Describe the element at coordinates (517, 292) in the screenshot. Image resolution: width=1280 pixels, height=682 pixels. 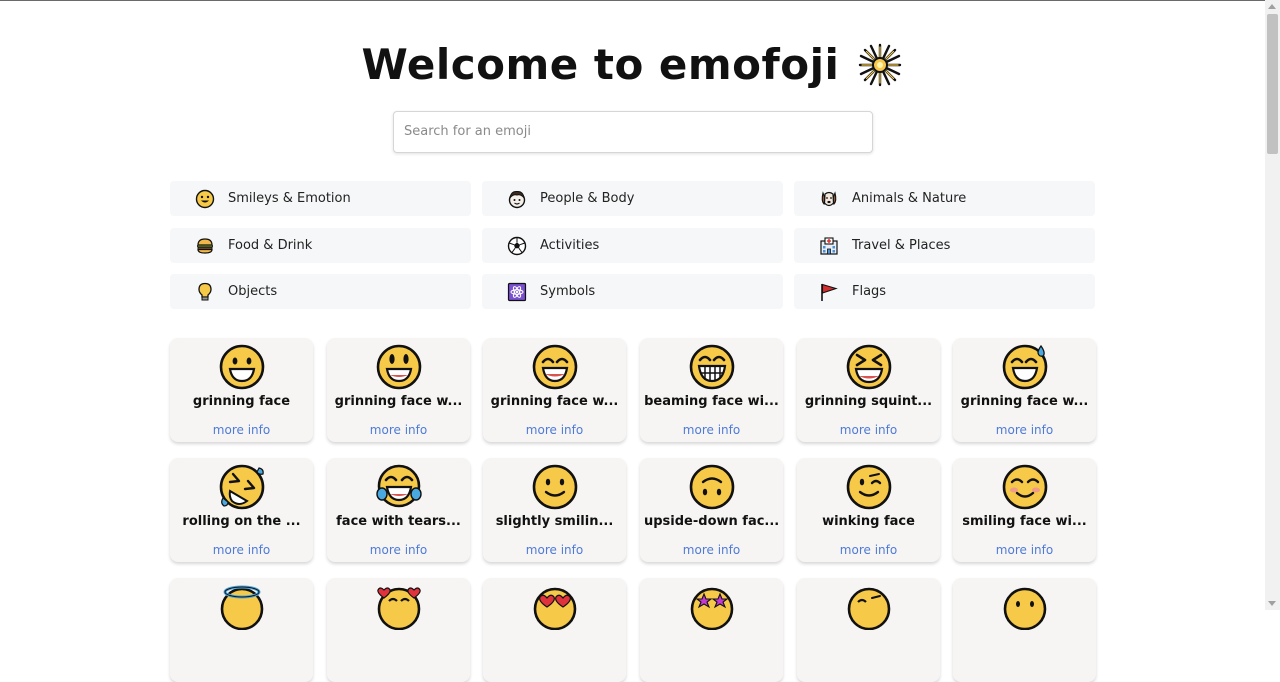
I see `atom-symbol-icon` at that location.